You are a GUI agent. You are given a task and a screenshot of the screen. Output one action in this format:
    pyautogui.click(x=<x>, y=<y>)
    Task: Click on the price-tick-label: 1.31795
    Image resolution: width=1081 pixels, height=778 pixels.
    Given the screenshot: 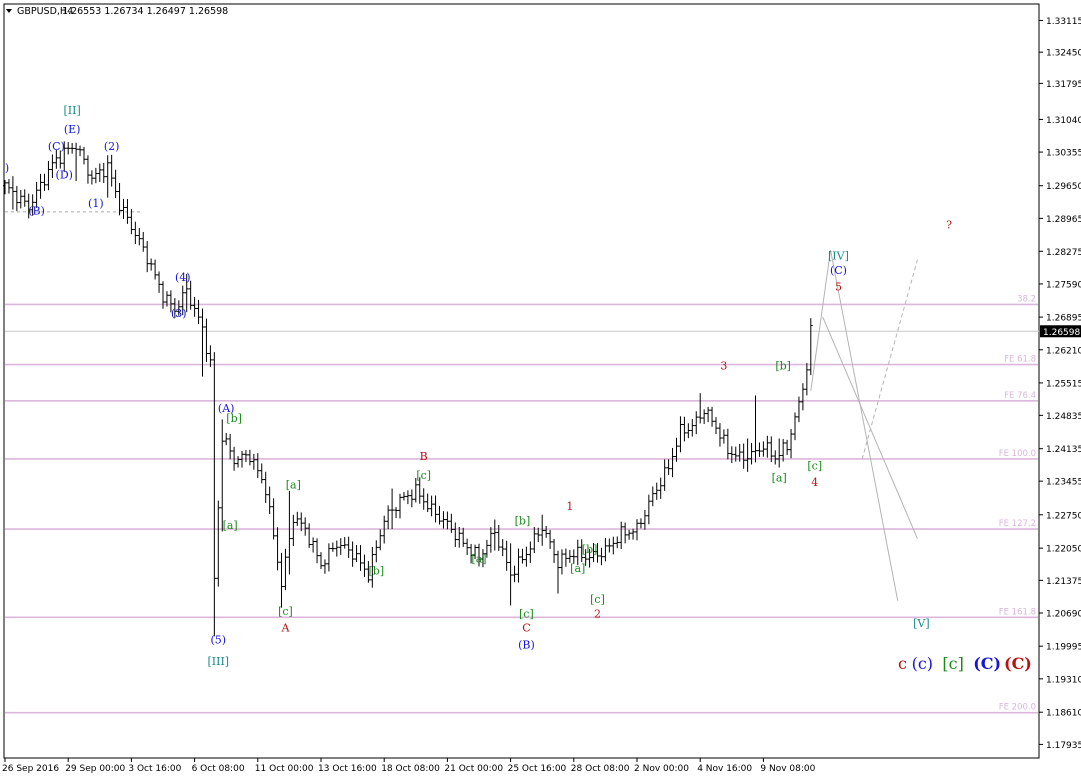 What is the action you would take?
    pyautogui.click(x=1063, y=85)
    